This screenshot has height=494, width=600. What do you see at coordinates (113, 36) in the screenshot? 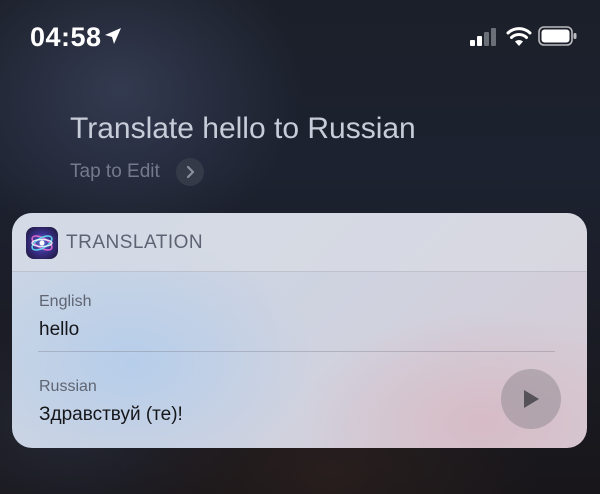
I see `location-arrow-icon` at bounding box center [113, 36].